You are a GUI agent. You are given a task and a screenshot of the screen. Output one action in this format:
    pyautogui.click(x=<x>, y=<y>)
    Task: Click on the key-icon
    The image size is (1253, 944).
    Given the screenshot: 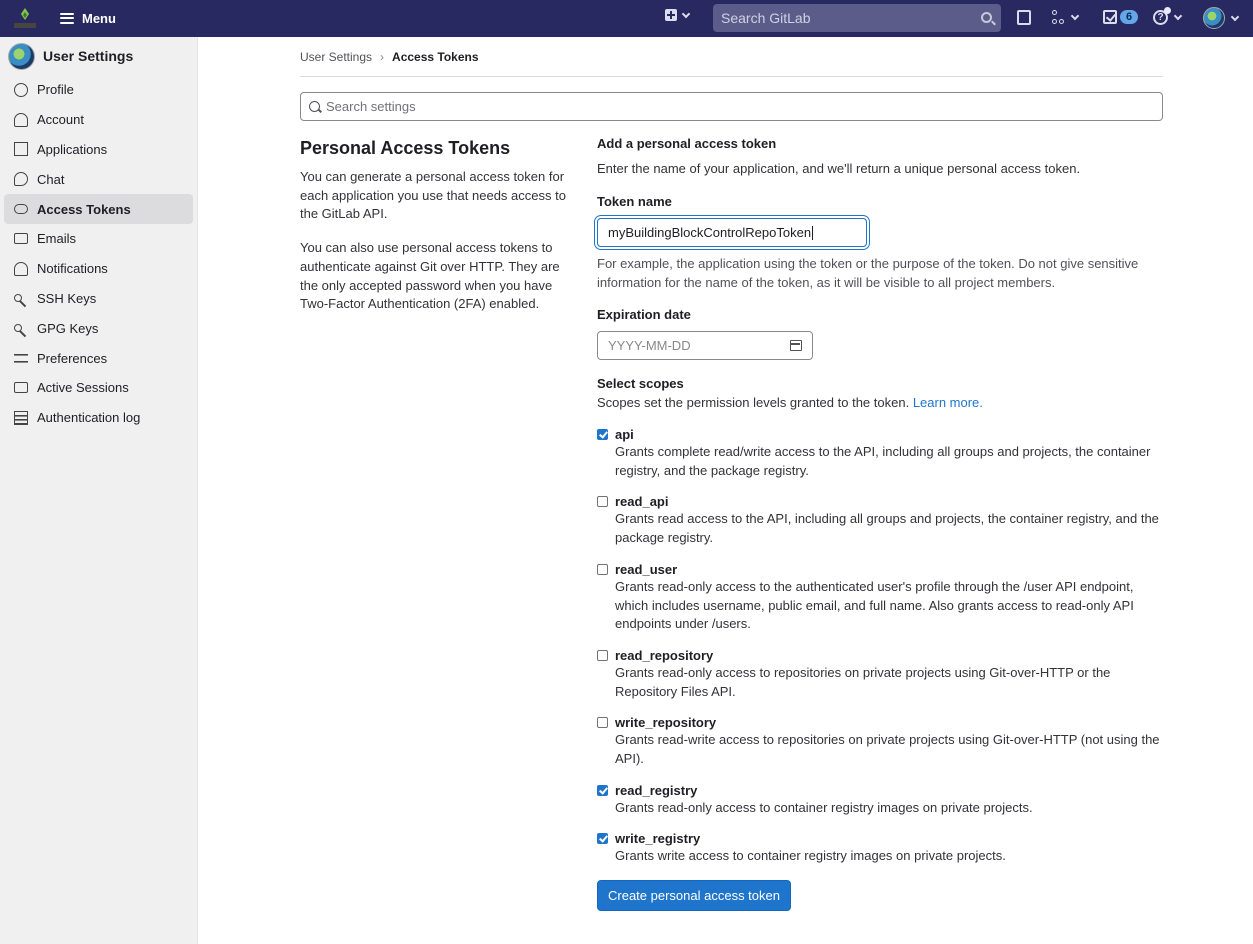 What is the action you would take?
    pyautogui.click(x=18, y=328)
    